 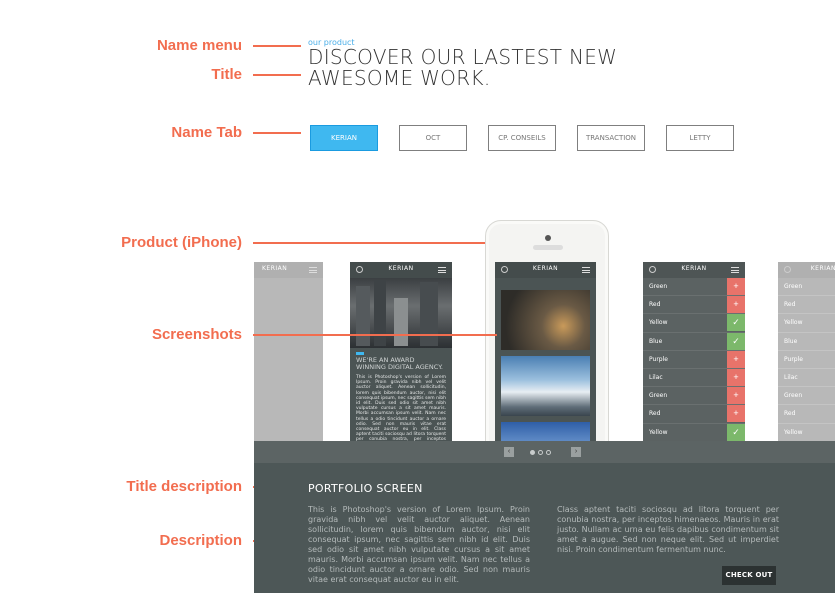 I want to click on annotation-product: Product (iPhone), so click(x=181, y=242).